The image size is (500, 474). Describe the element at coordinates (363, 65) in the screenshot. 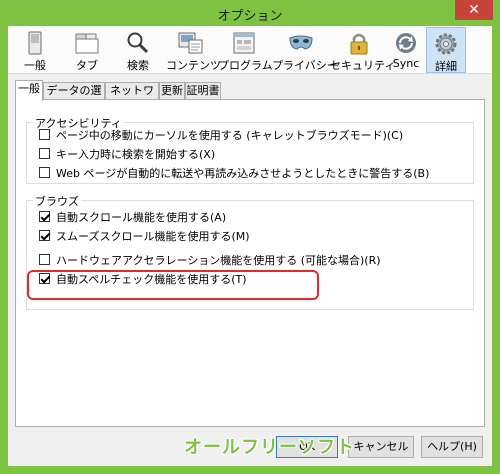

I see `toolbar-label: セキュリティ` at that location.